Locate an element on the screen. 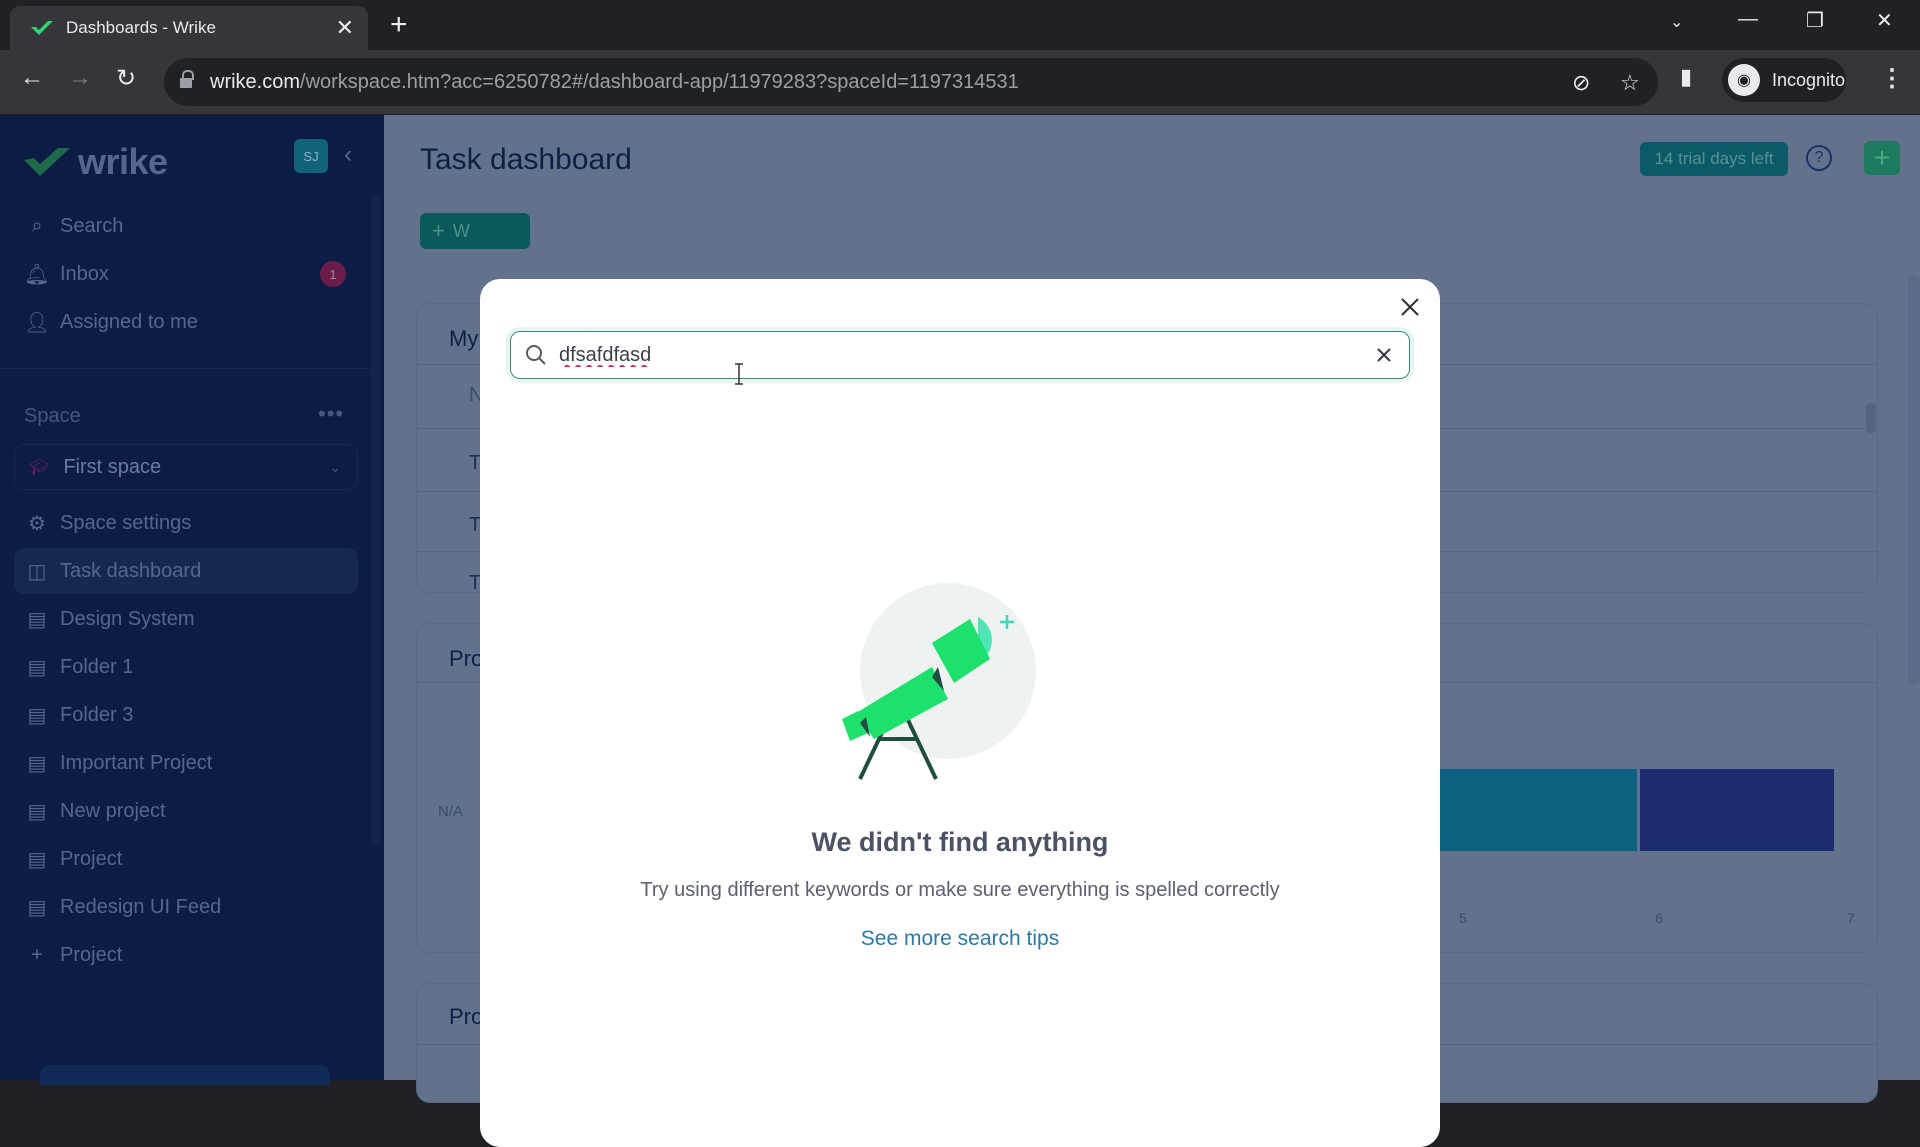 Image resolution: width=1920 pixels, height=1147 pixels. wrike-logo: wrike is located at coordinates (96, 162).